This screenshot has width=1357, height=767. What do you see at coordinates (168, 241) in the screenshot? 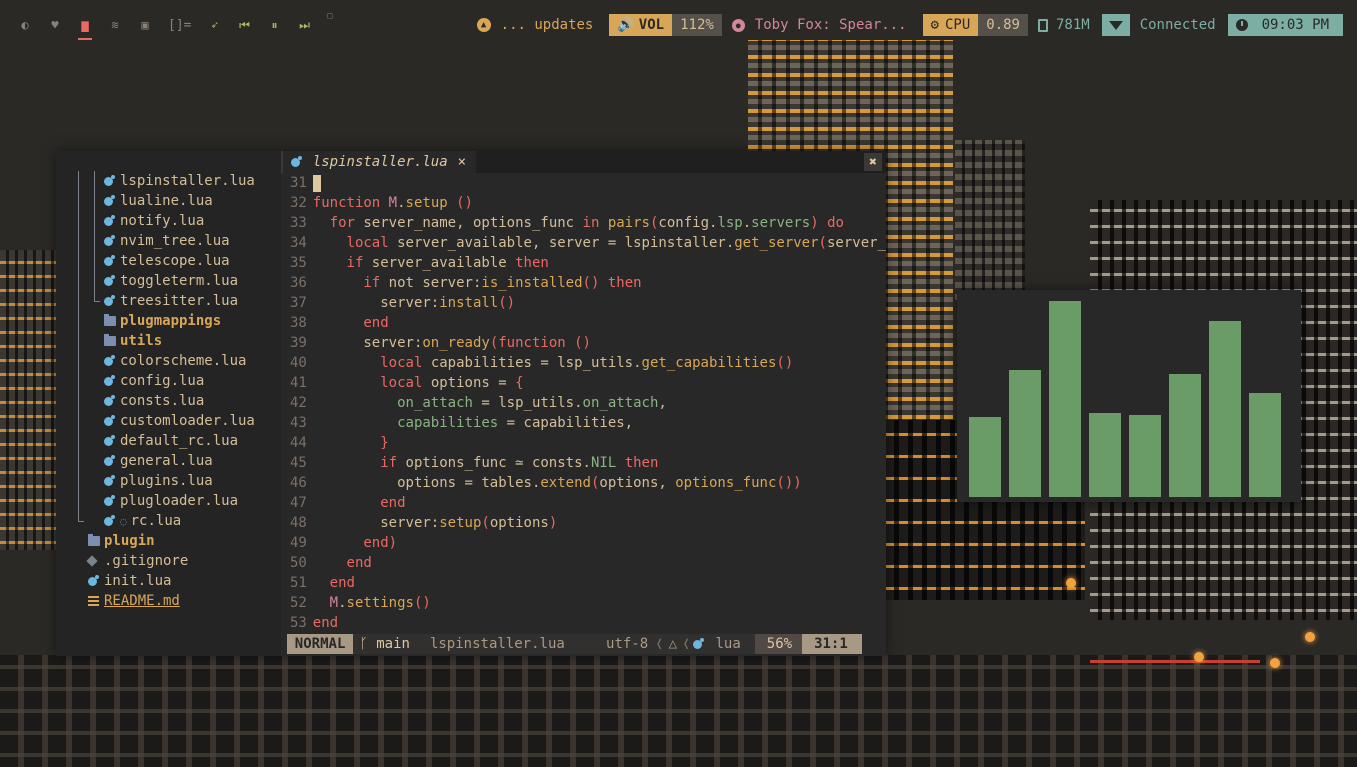
I see `tree-file: nvim_tree.lua` at bounding box center [168, 241].